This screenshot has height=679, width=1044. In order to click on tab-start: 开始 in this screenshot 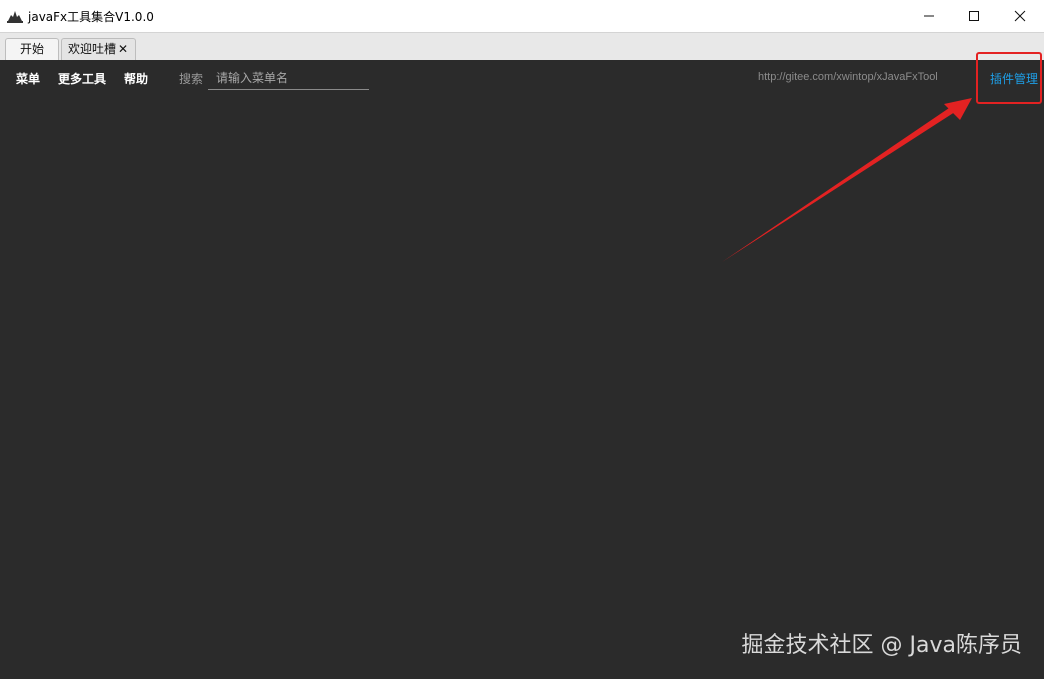, I will do `click(32, 49)`.